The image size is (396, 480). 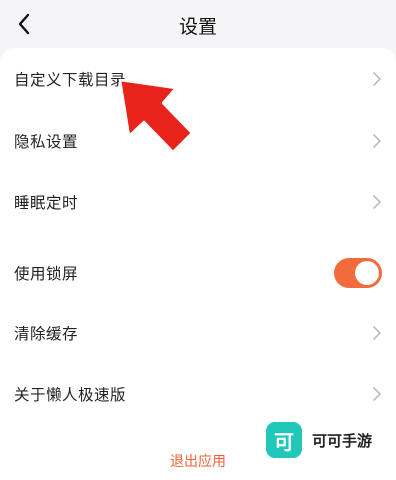 I want to click on page-title: 设置, so click(x=197, y=27).